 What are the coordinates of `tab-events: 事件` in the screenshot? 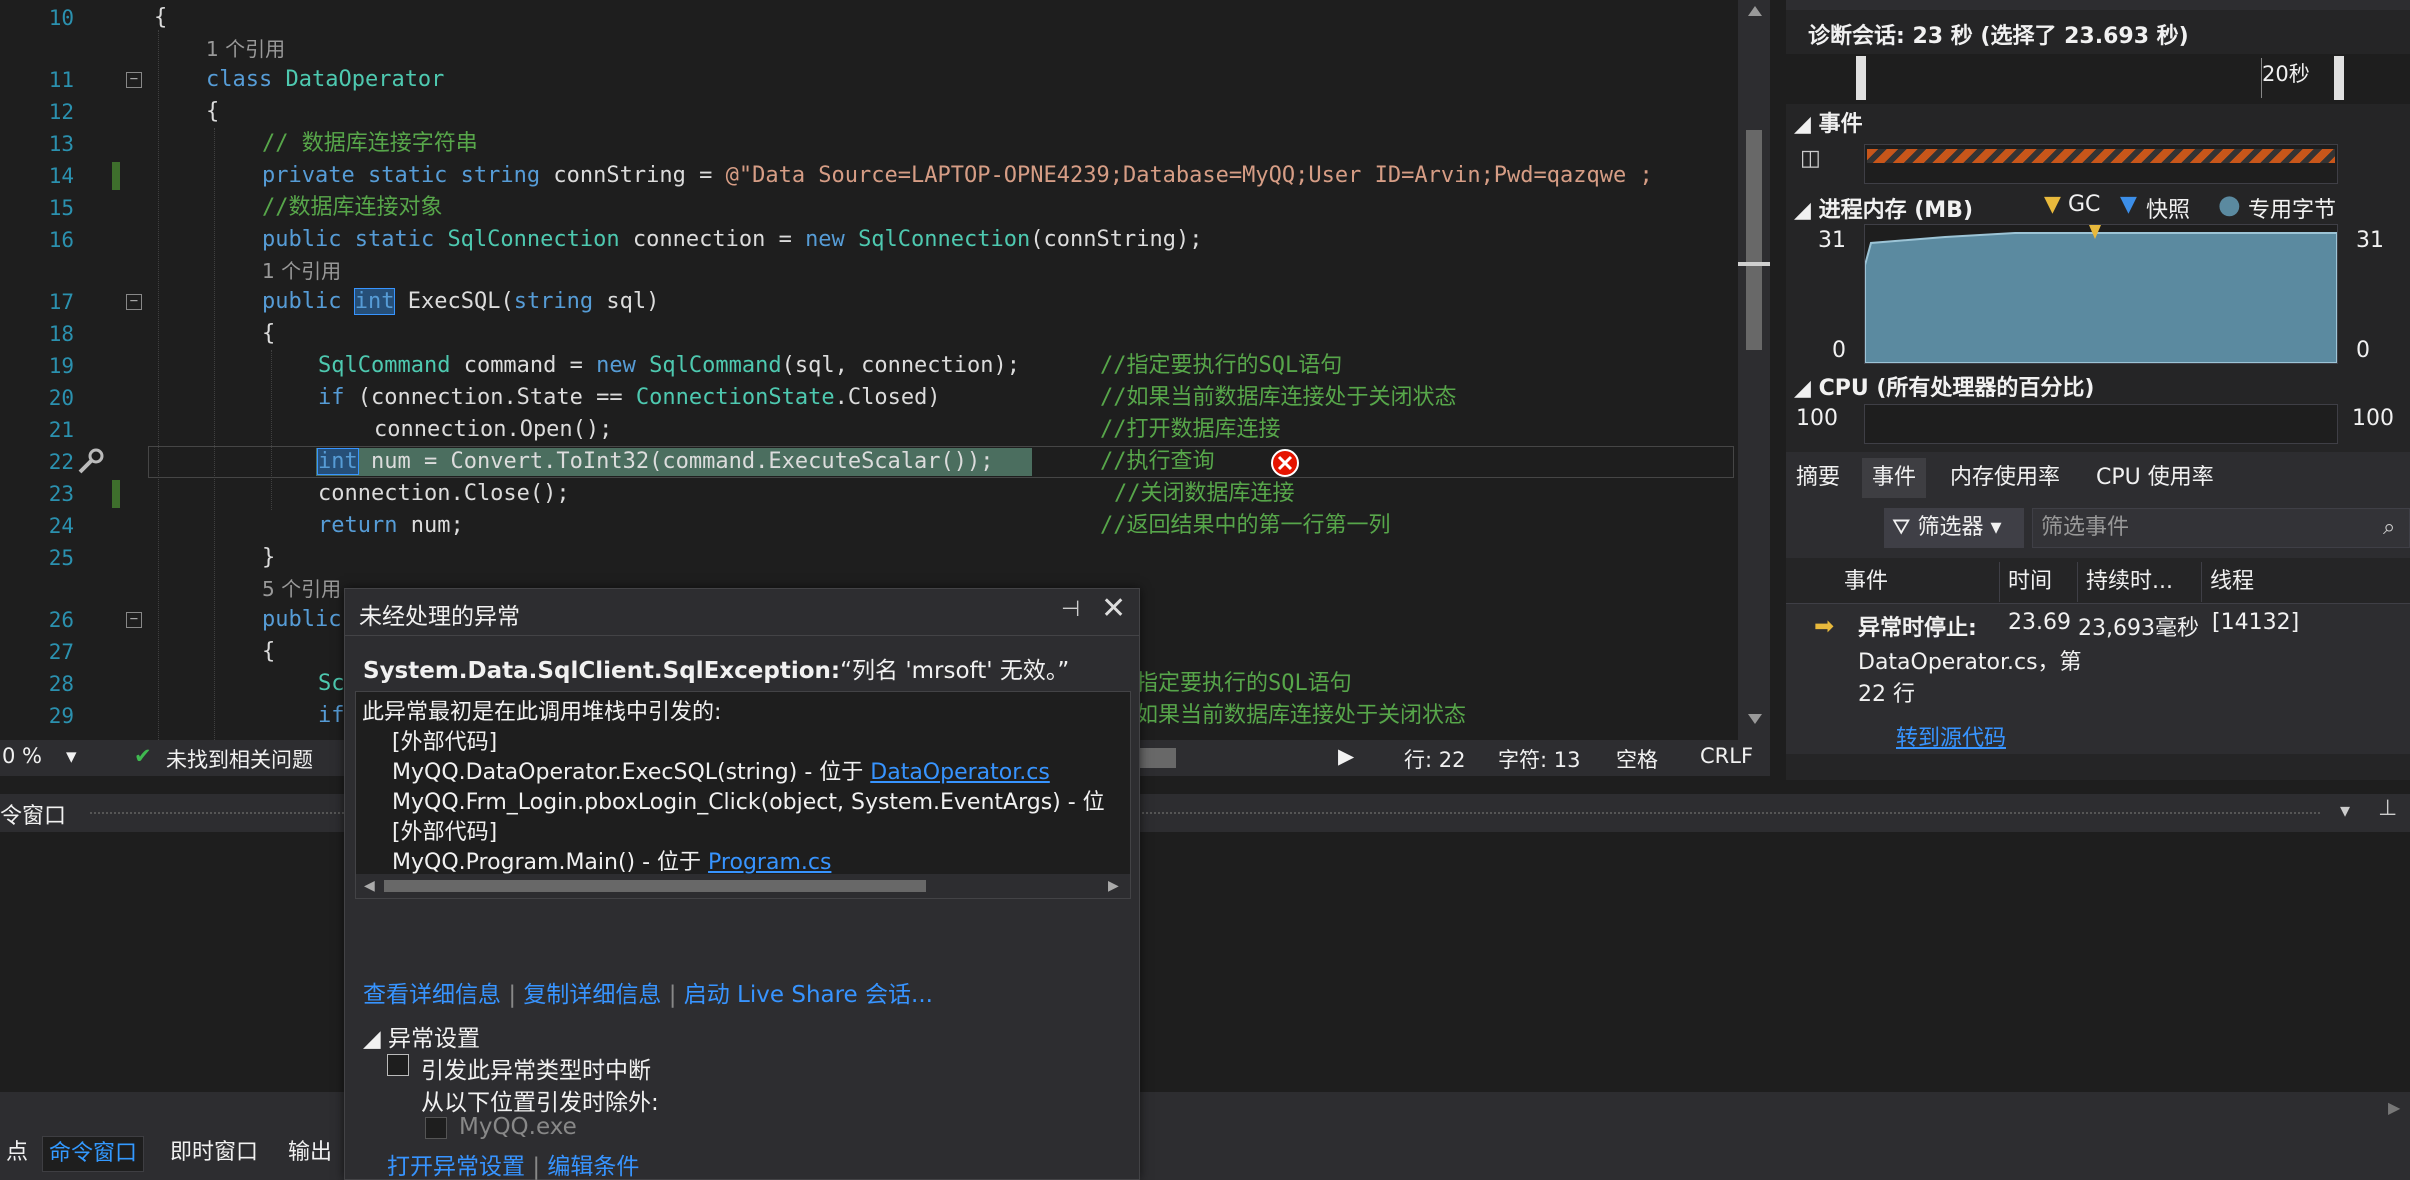 It's located at (1894, 478).